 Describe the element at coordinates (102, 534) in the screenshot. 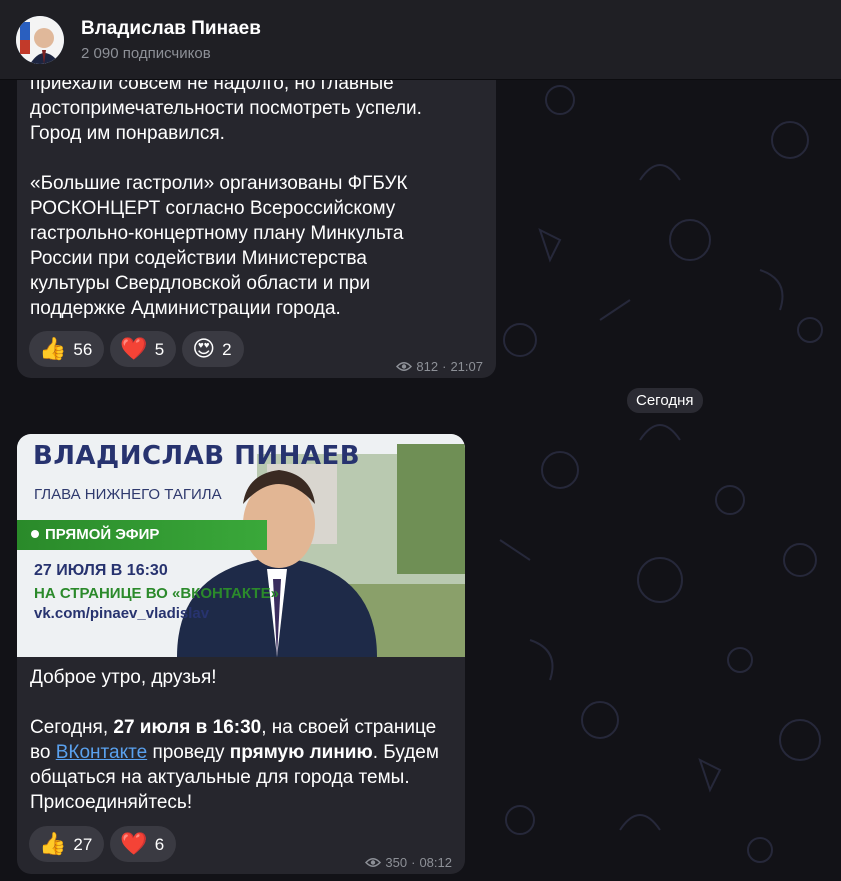

I see `live-text: ПРЯМОЙ ЭФИР` at that location.